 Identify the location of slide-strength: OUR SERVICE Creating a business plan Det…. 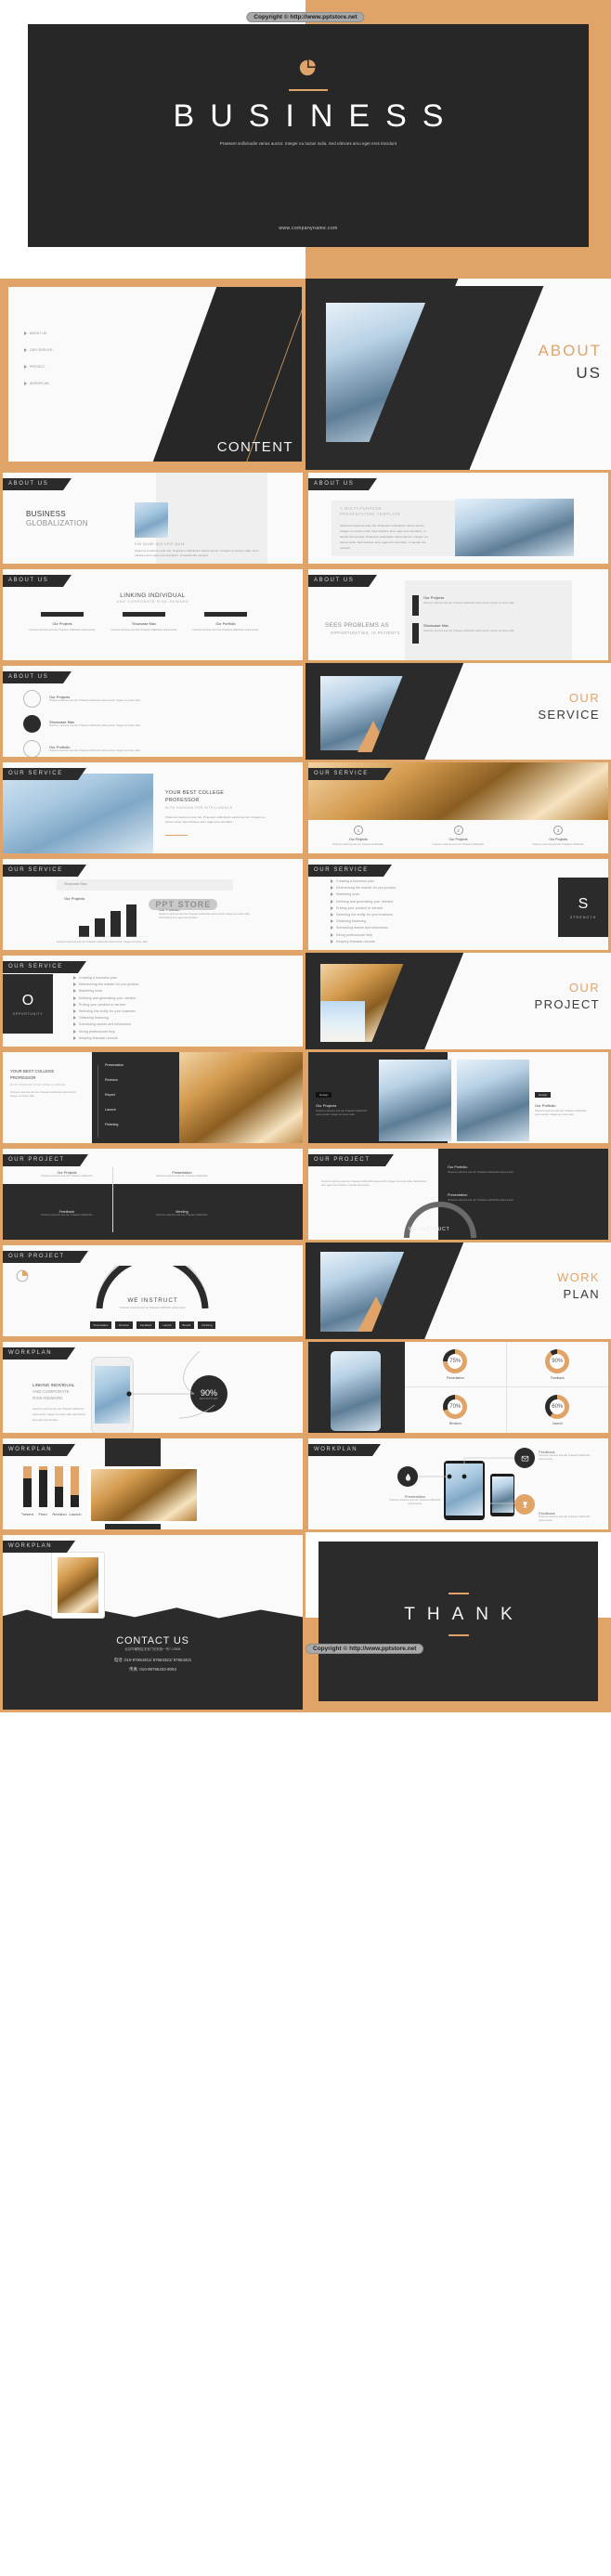
(458, 904).